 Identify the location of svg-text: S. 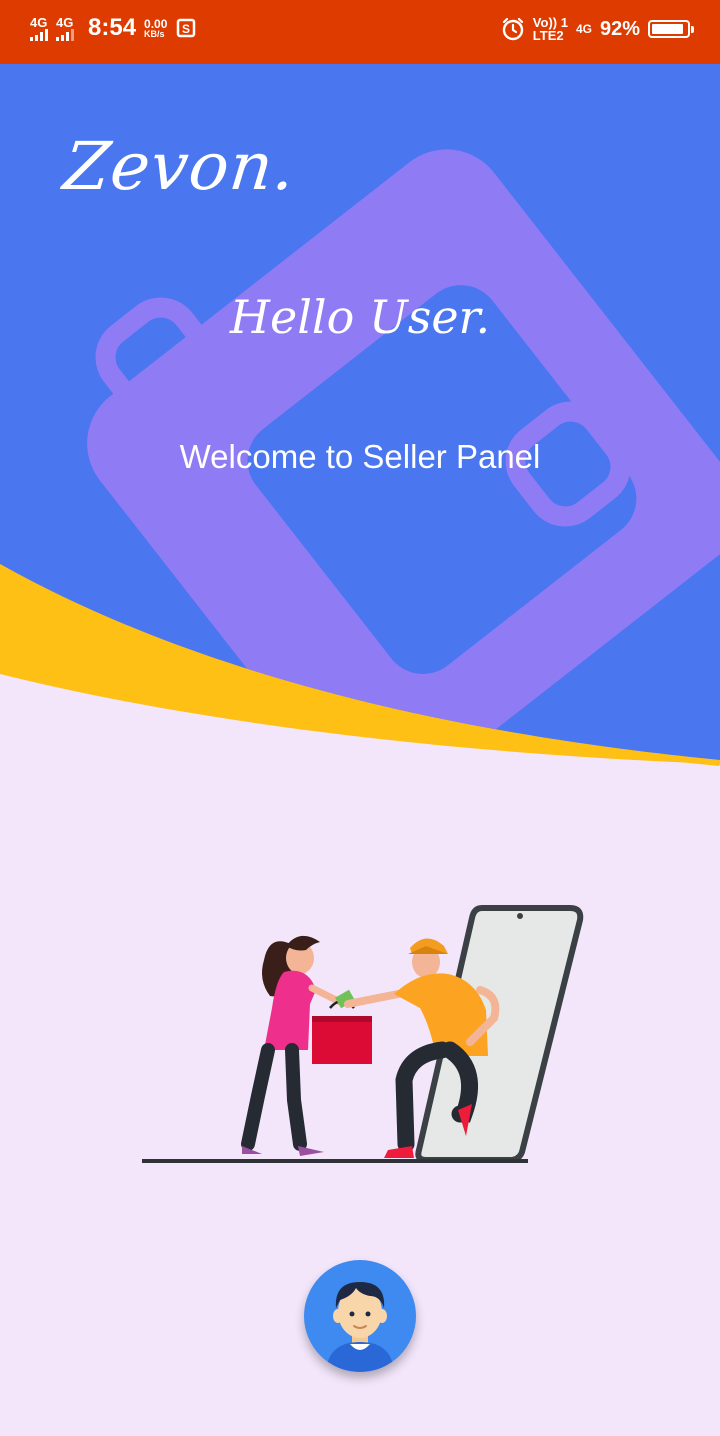
(186, 29).